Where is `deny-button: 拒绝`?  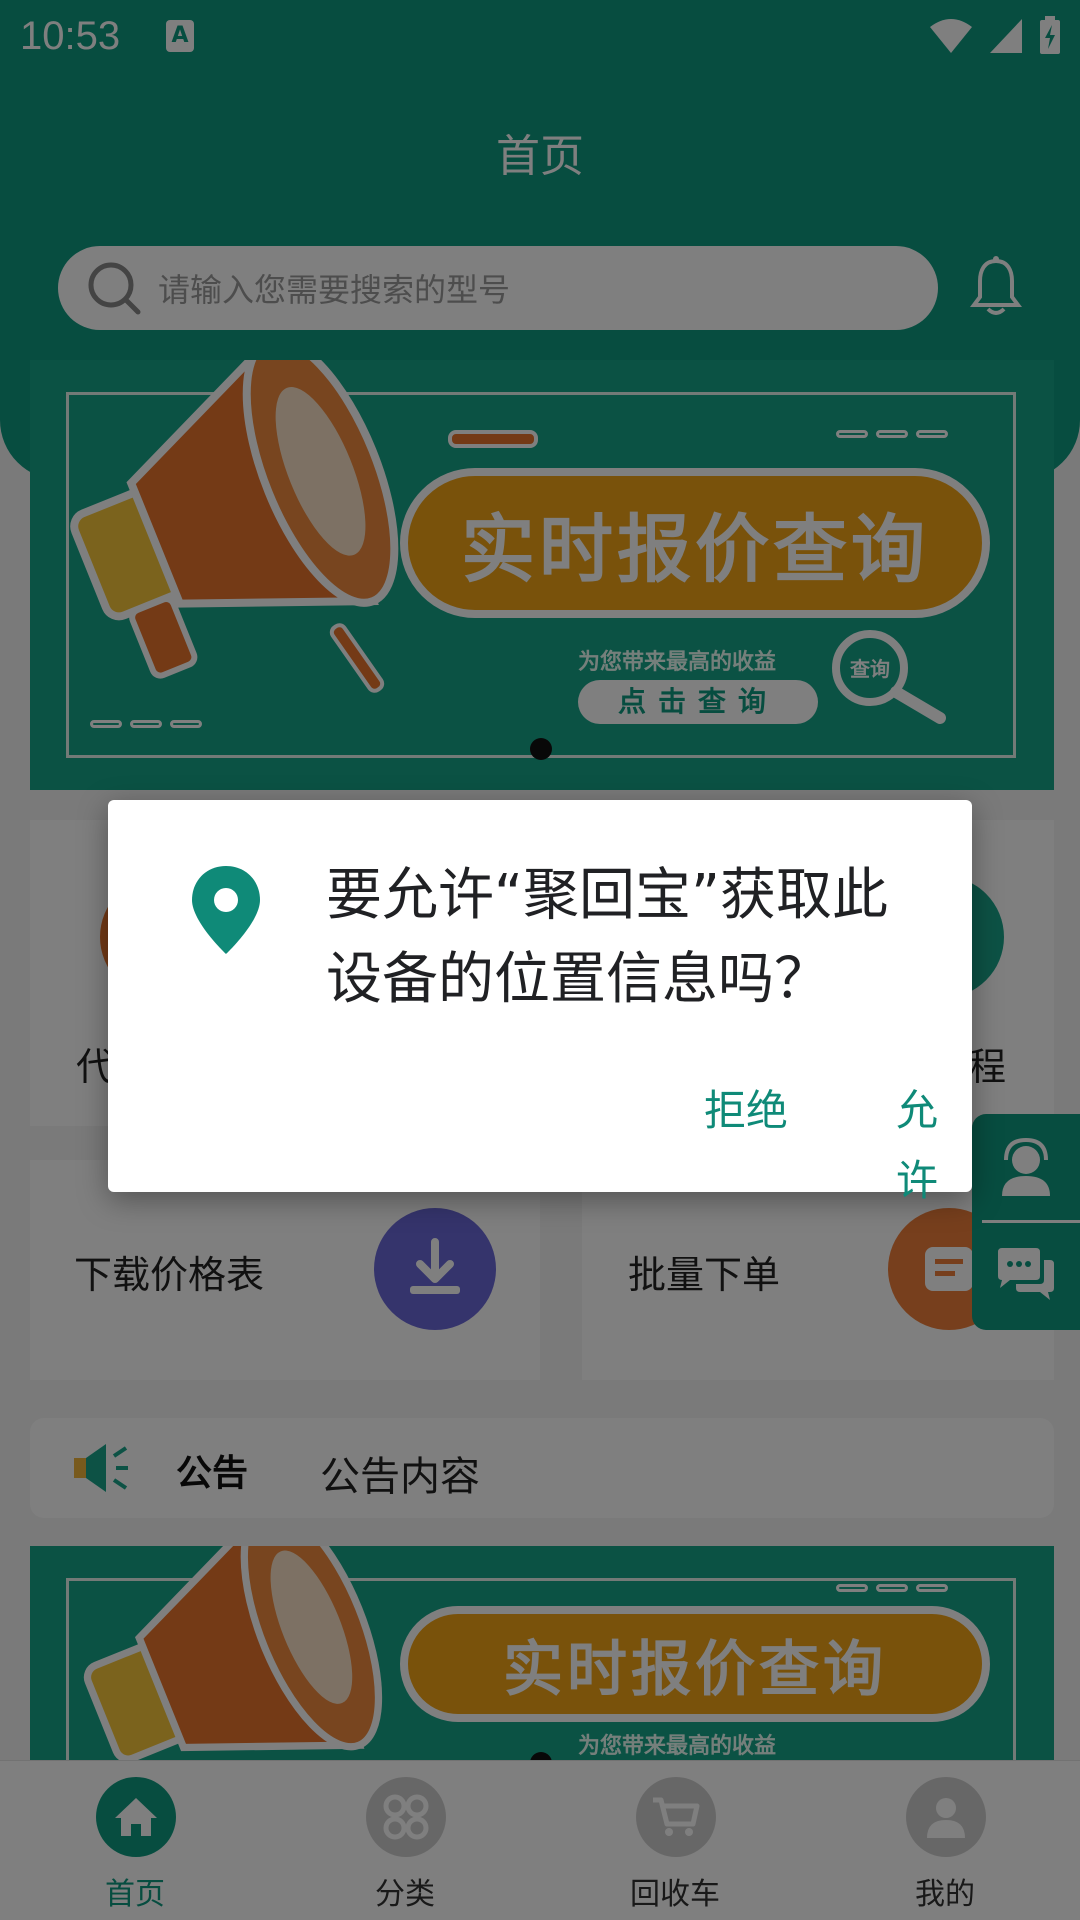 deny-button: 拒绝 is located at coordinates (746, 1111).